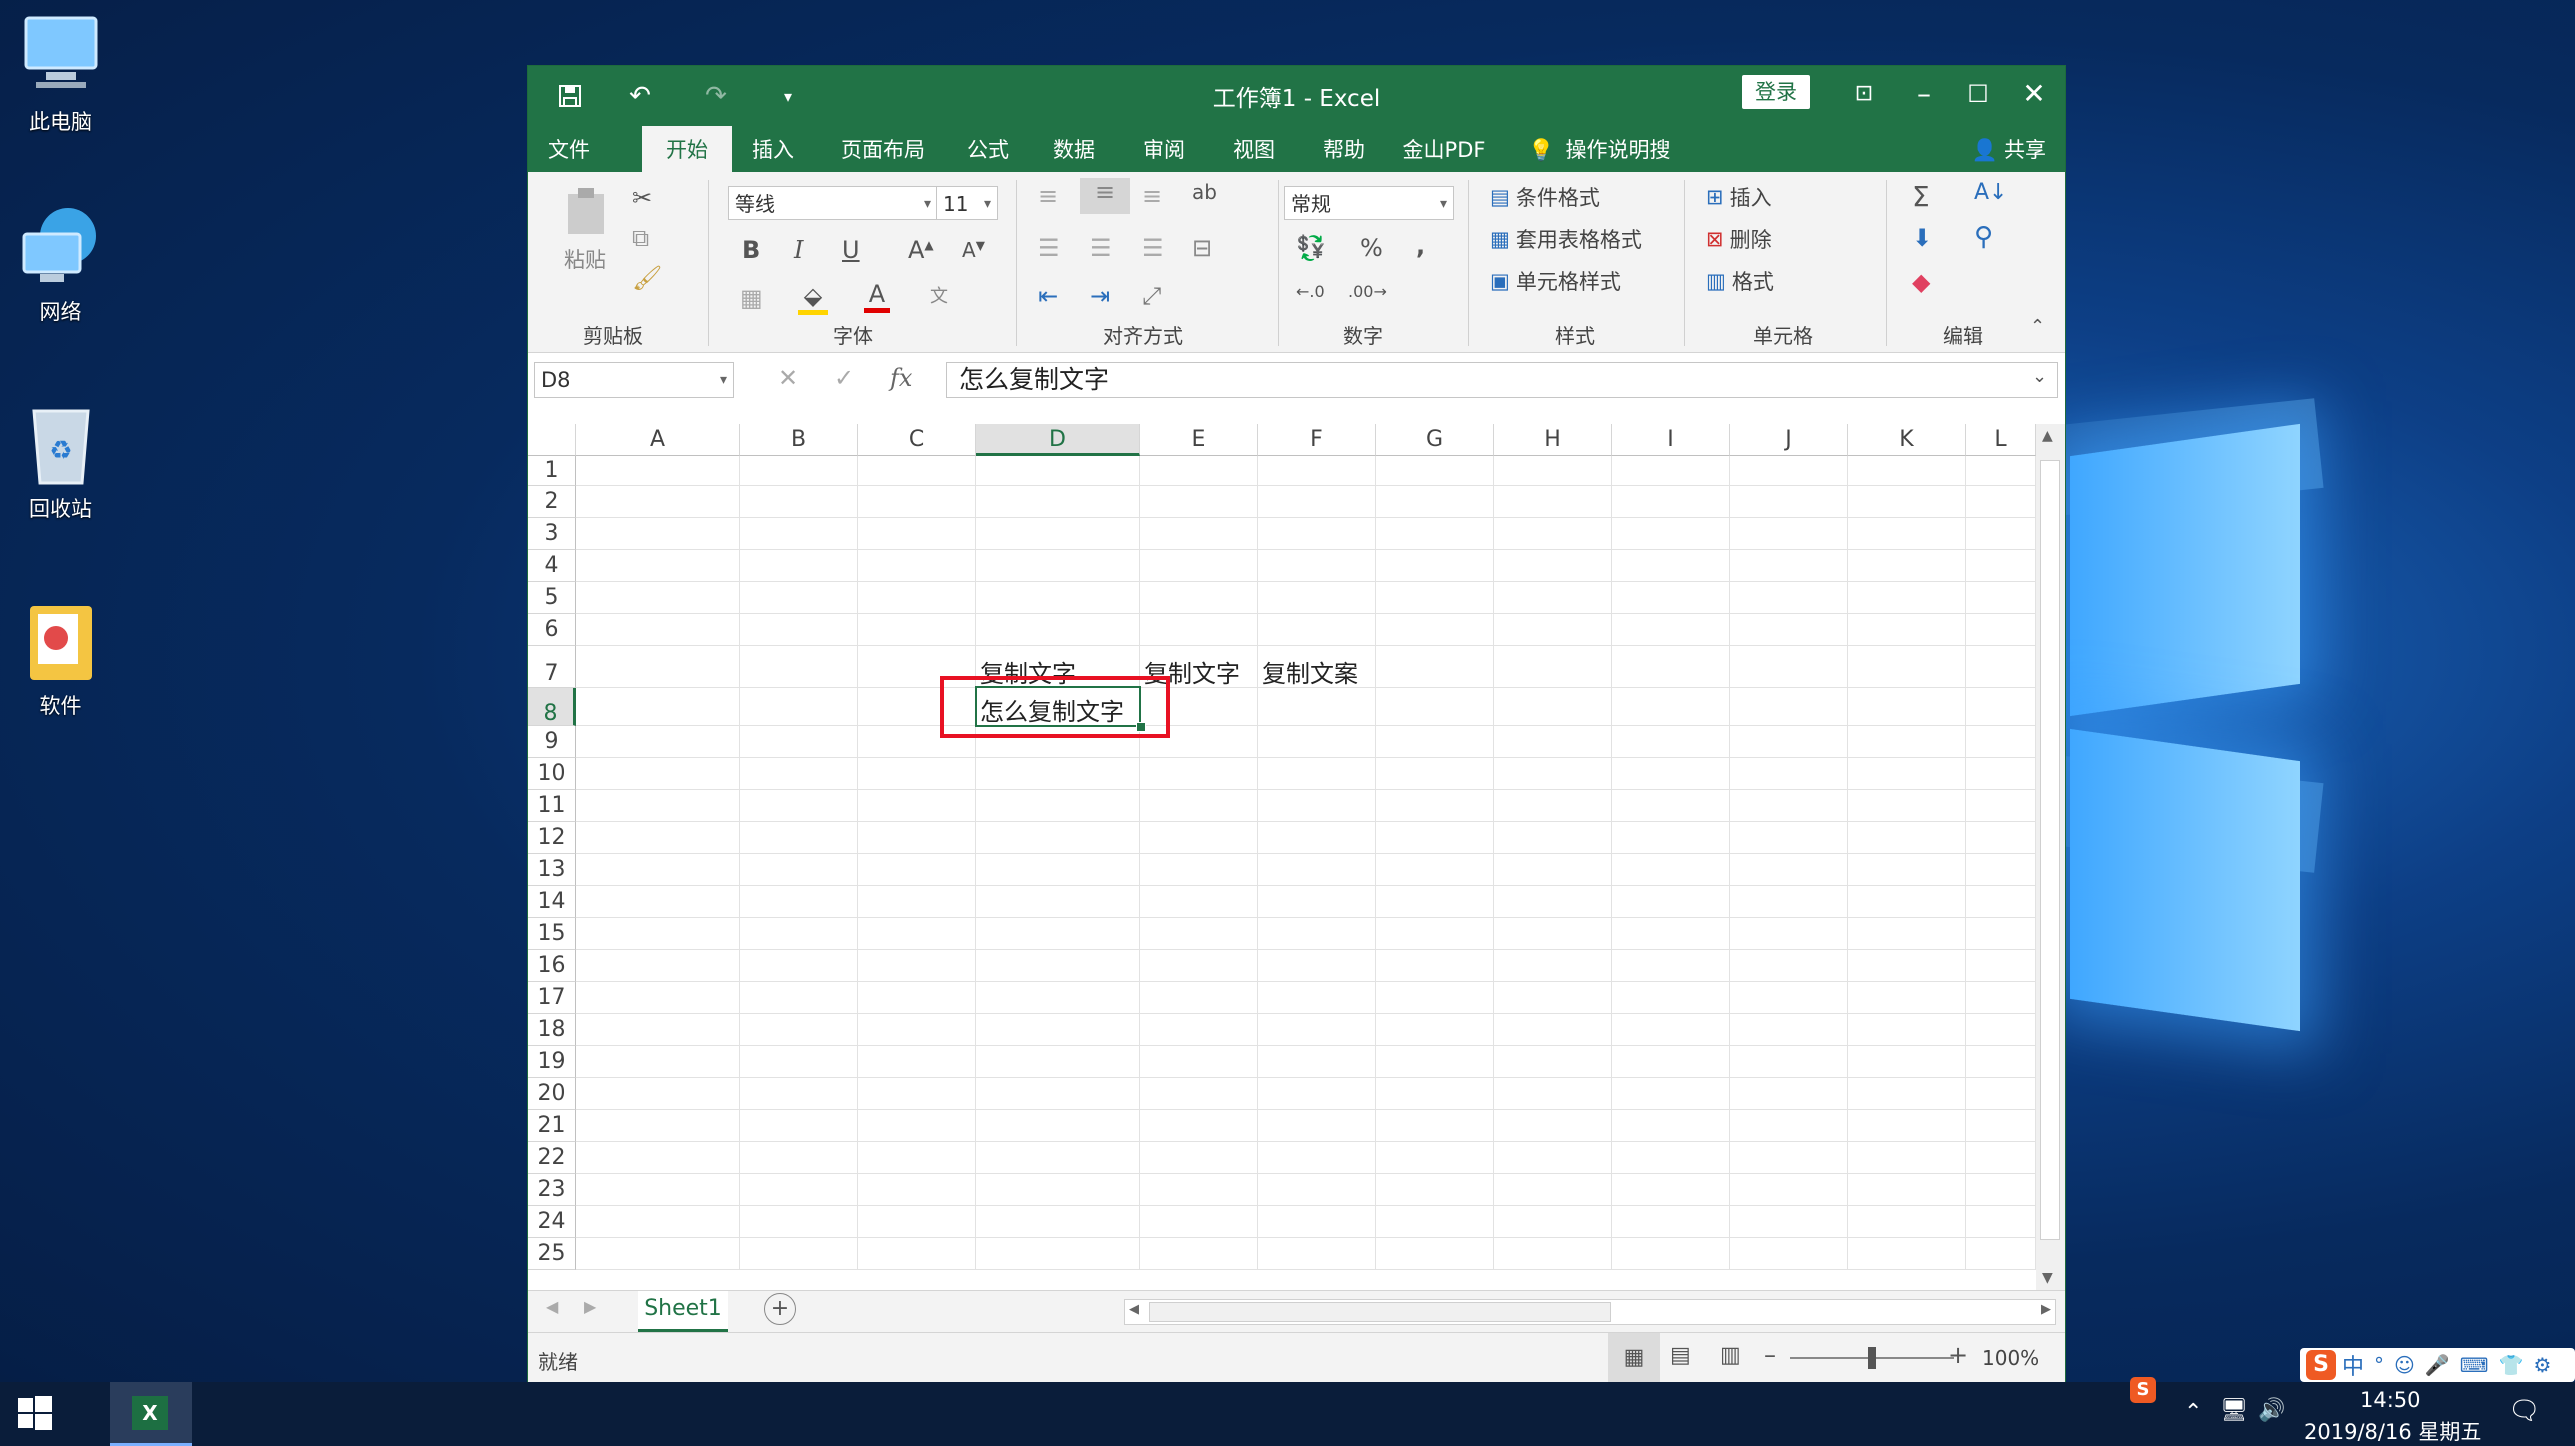 The image size is (2575, 1446). I want to click on column-header-L: L, so click(2001, 440).